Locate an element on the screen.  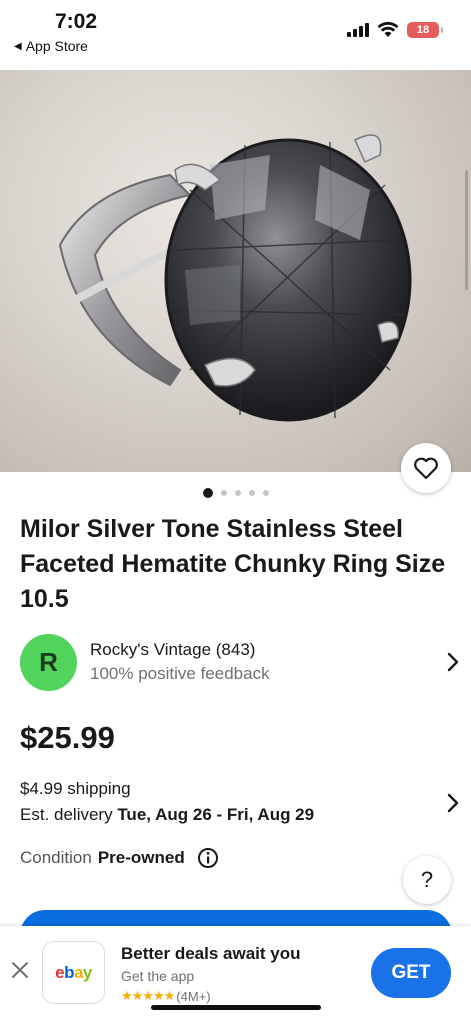
image-carousel-dots is located at coordinates (235, 493).